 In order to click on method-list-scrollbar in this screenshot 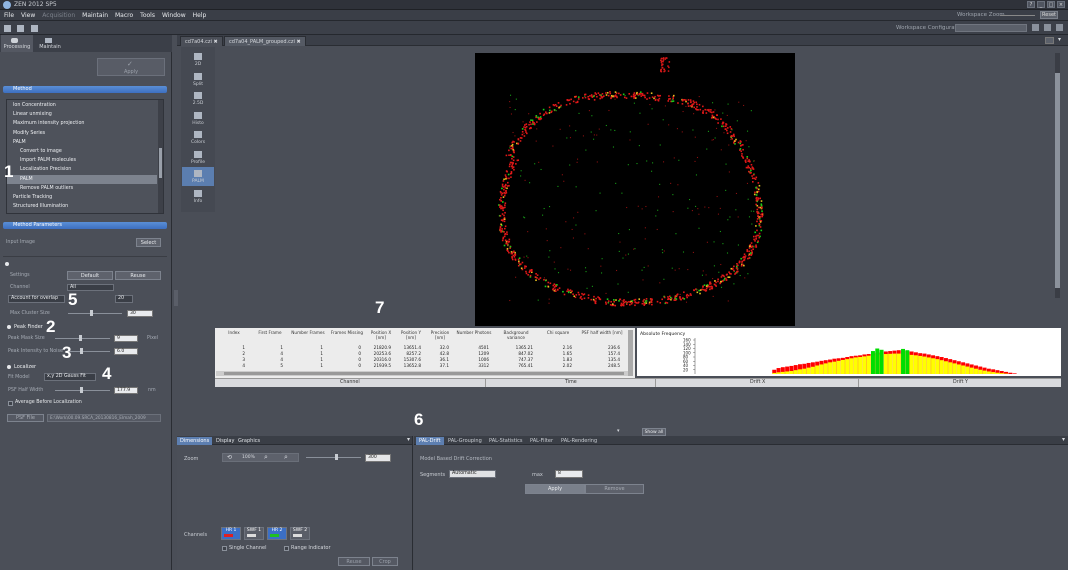, I will do `click(160, 156)`.